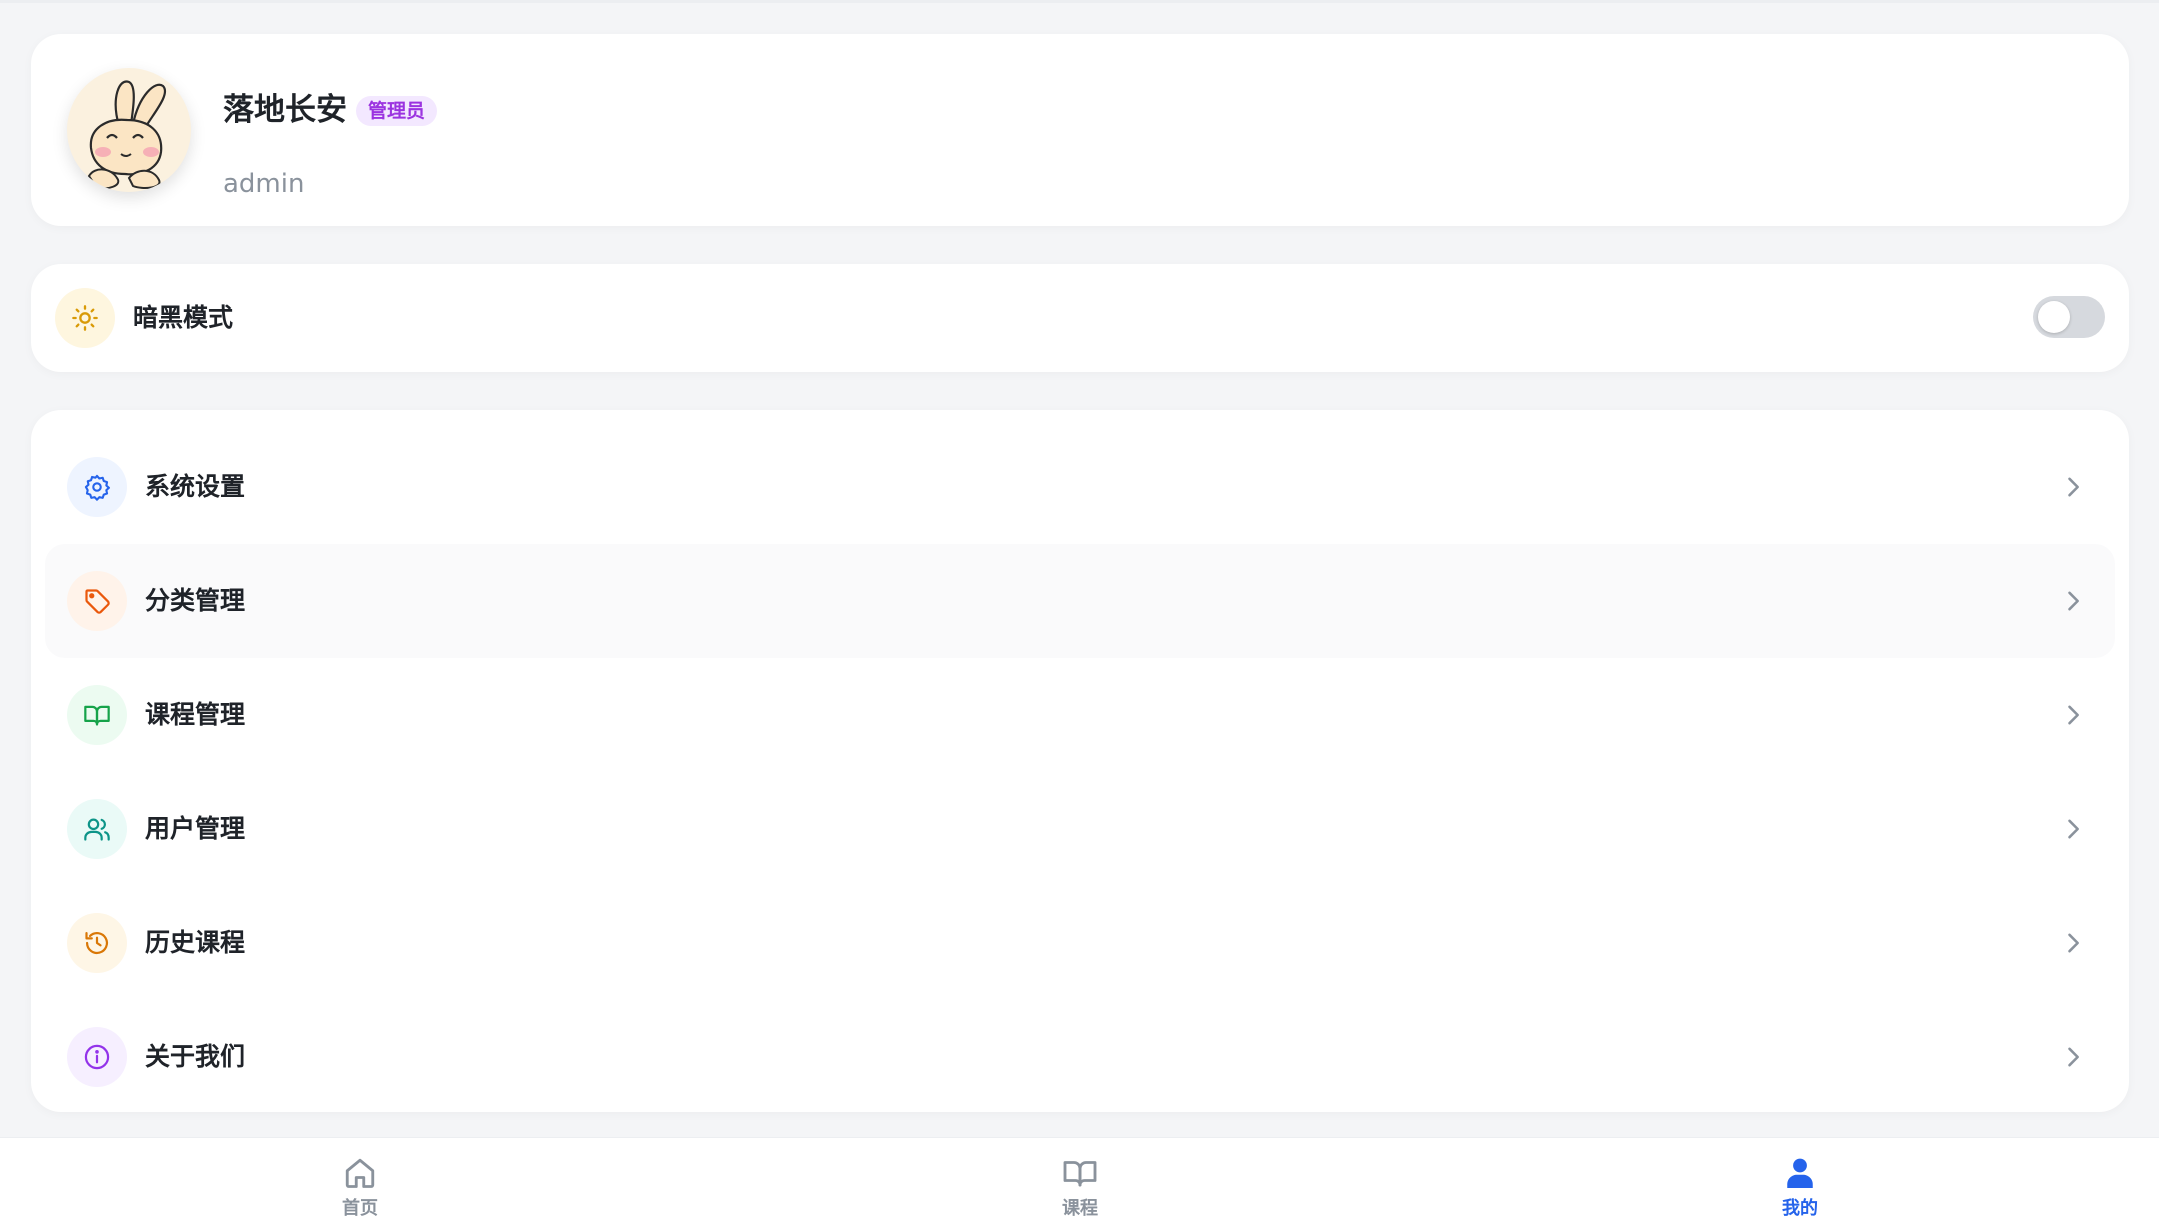 Image resolution: width=2159 pixels, height=1232 pixels. I want to click on account-id: admin, so click(264, 184).